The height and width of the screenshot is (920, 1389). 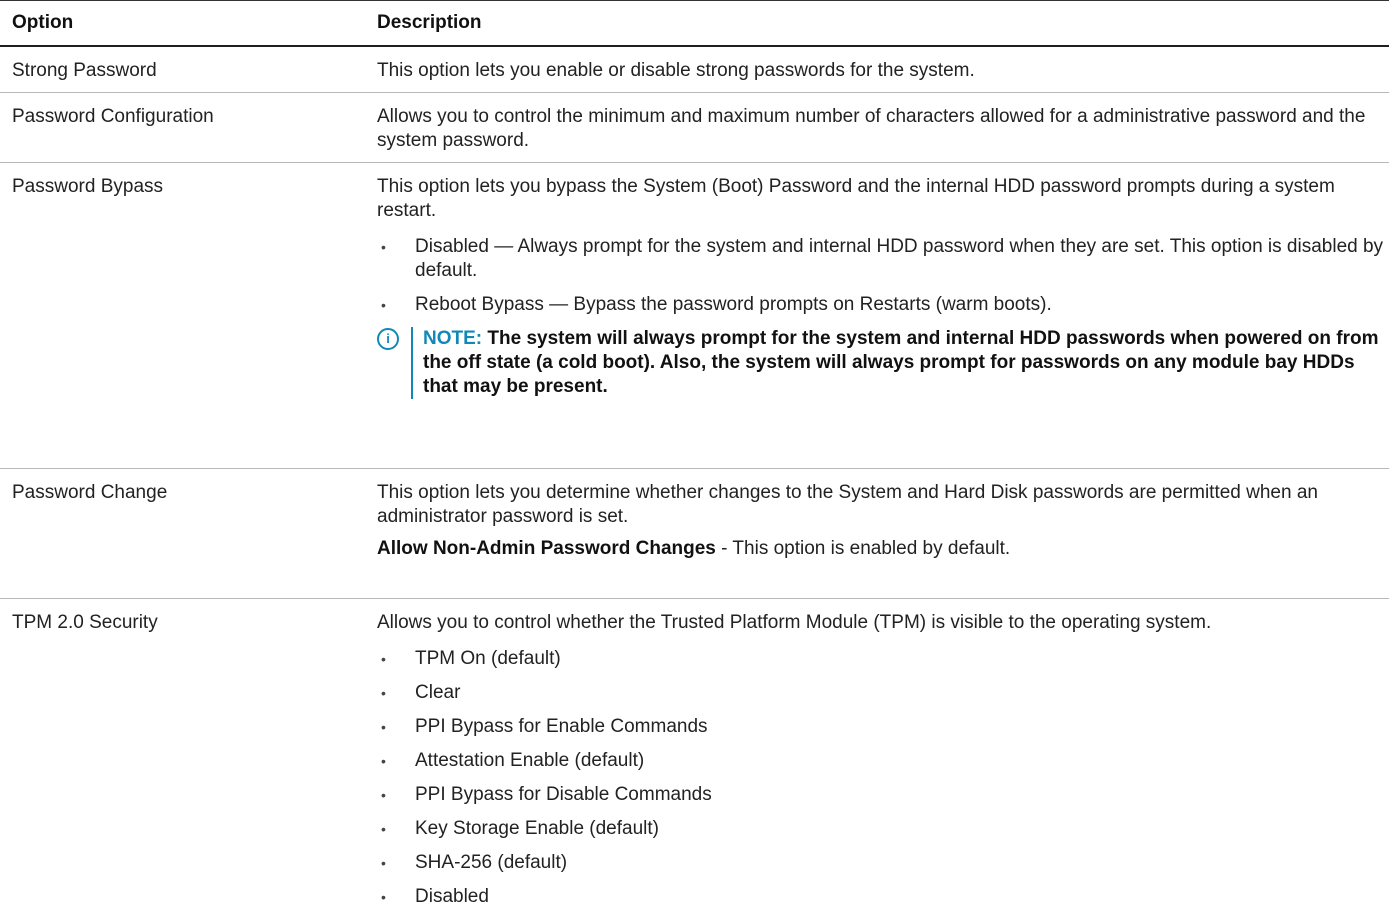 What do you see at coordinates (88, 186) in the screenshot?
I see `option-name: Password Bypass` at bounding box center [88, 186].